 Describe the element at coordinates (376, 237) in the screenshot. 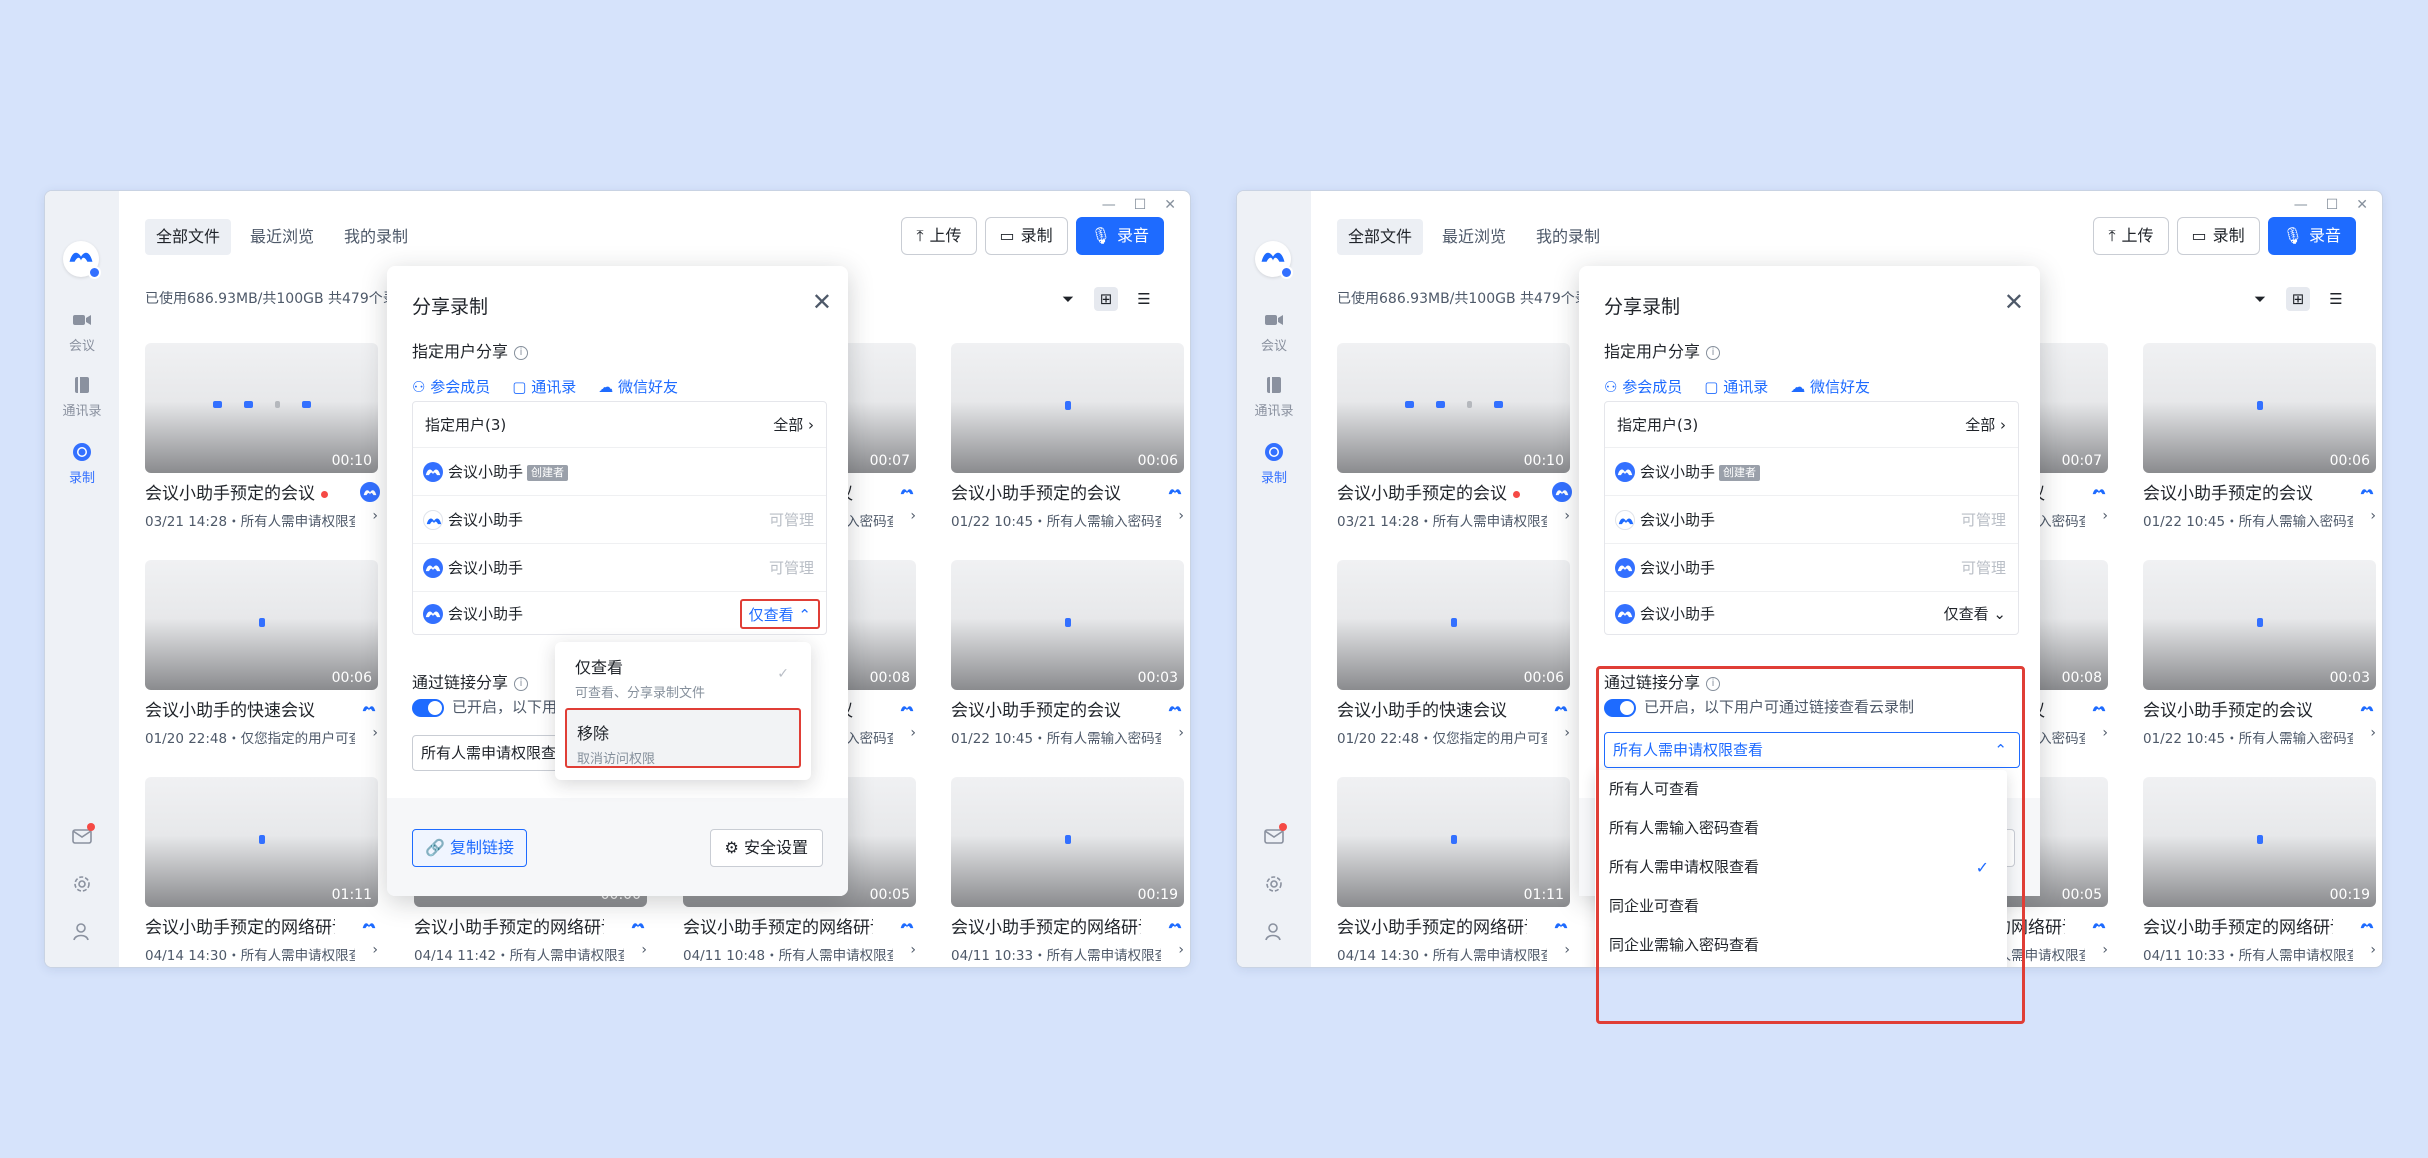

I see `tab-2: 我的录制` at that location.